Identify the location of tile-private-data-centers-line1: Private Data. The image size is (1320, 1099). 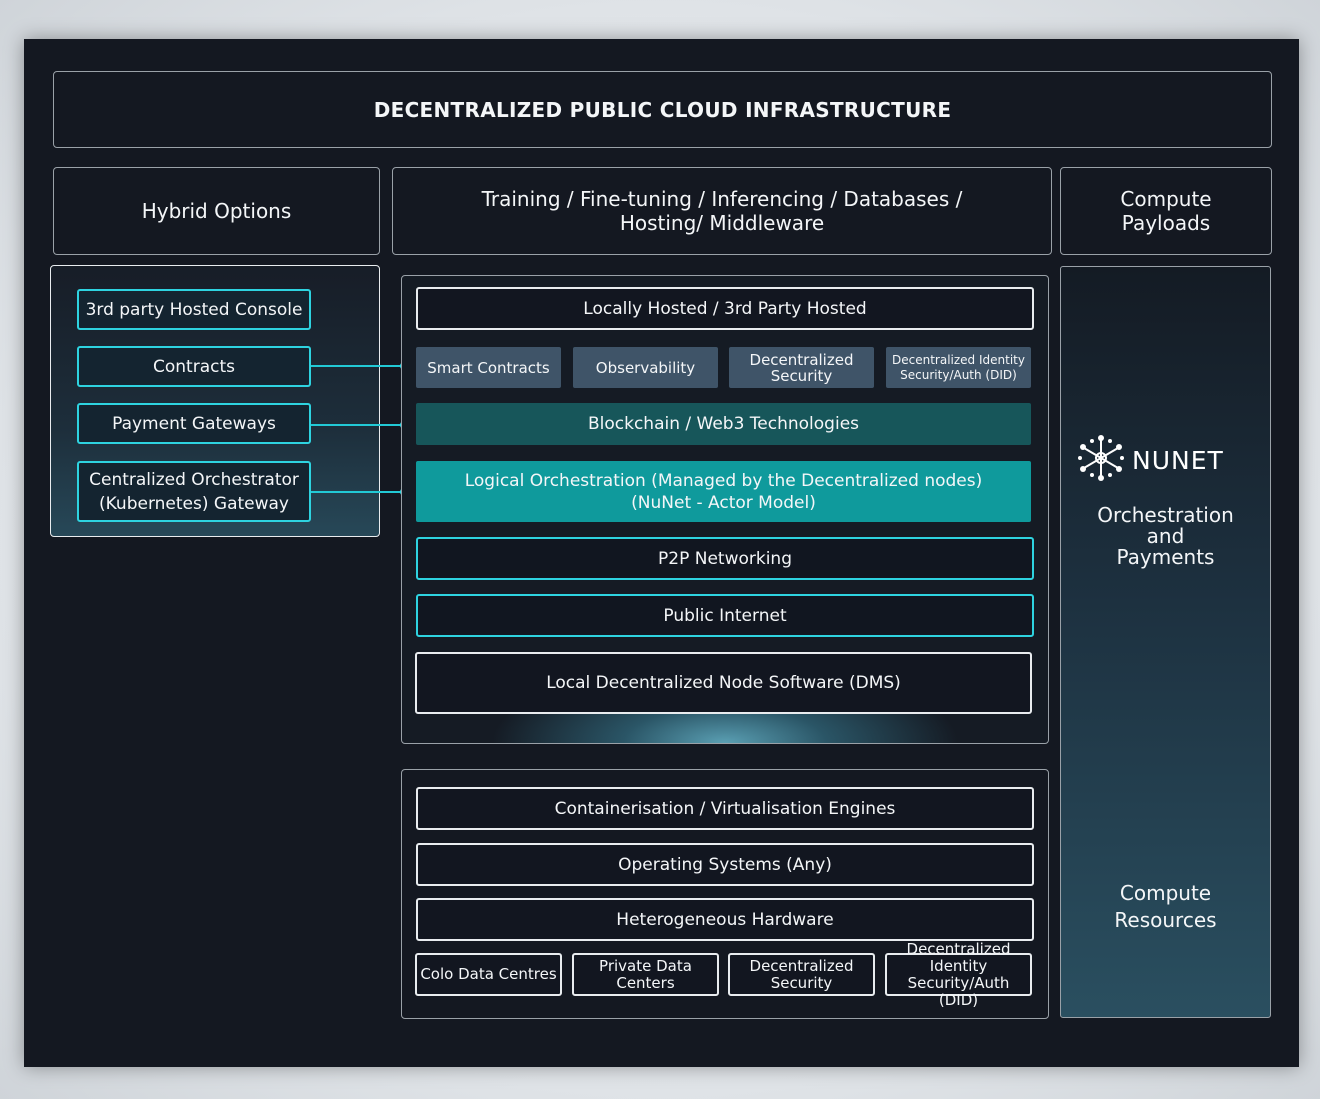
(645, 965).